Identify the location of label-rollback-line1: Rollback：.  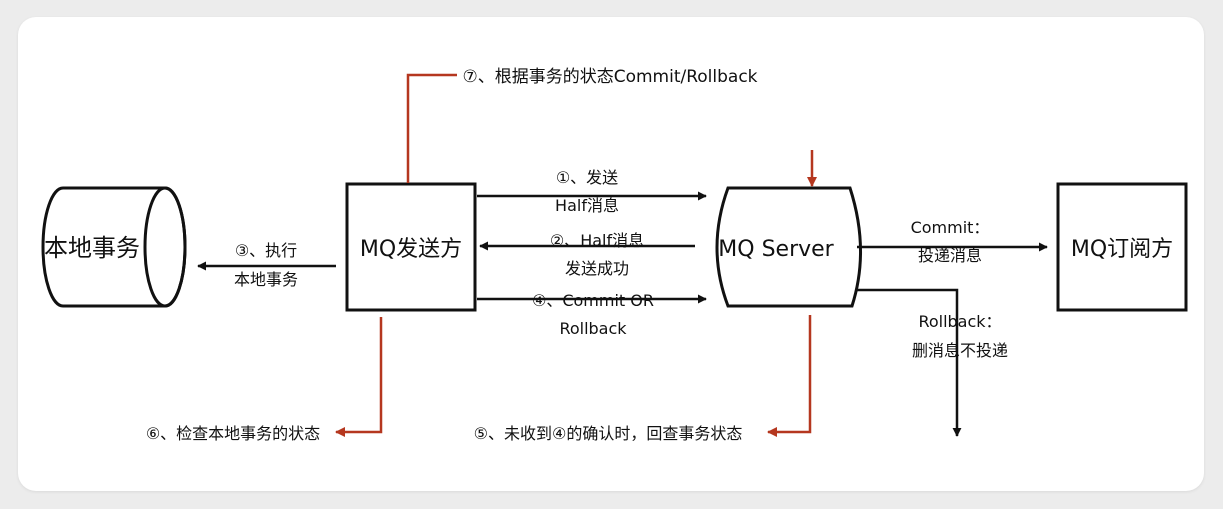
(959, 321).